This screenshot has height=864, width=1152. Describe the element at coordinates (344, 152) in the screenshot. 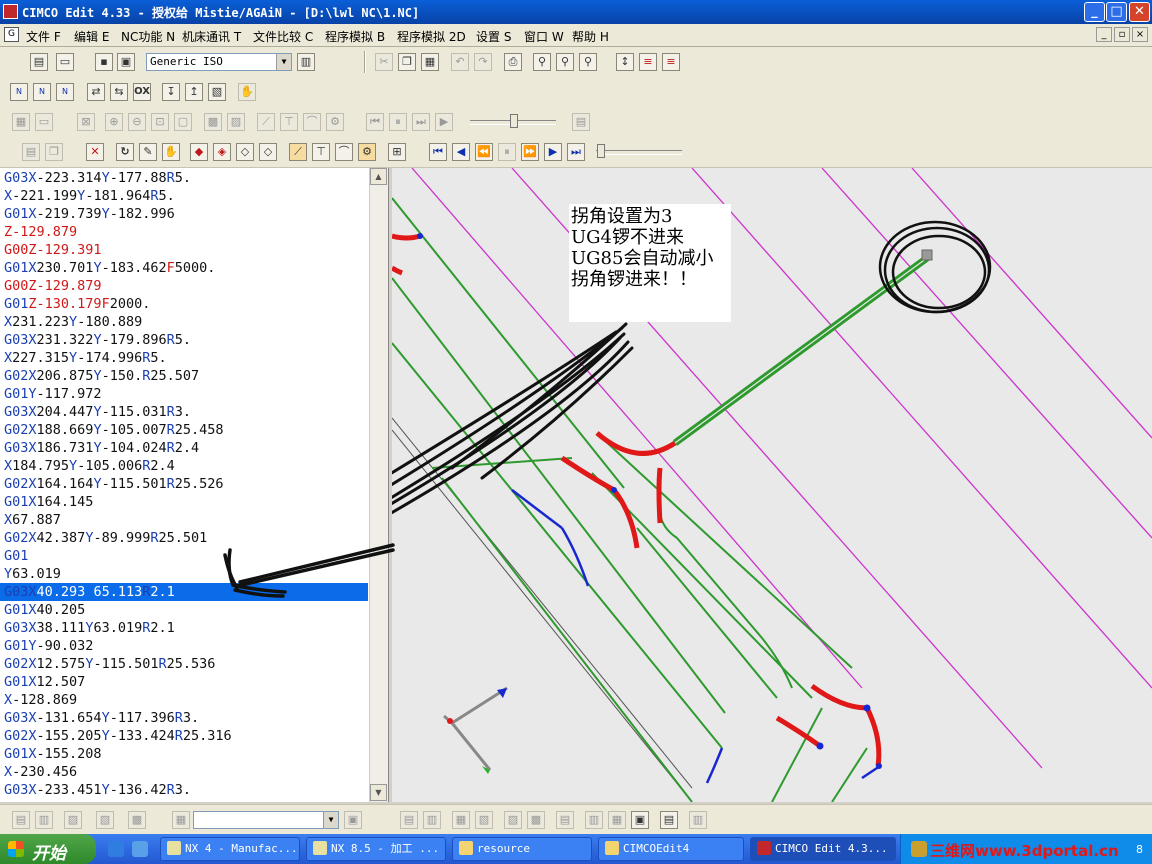

I see `show-path-icon: ⌒` at that location.